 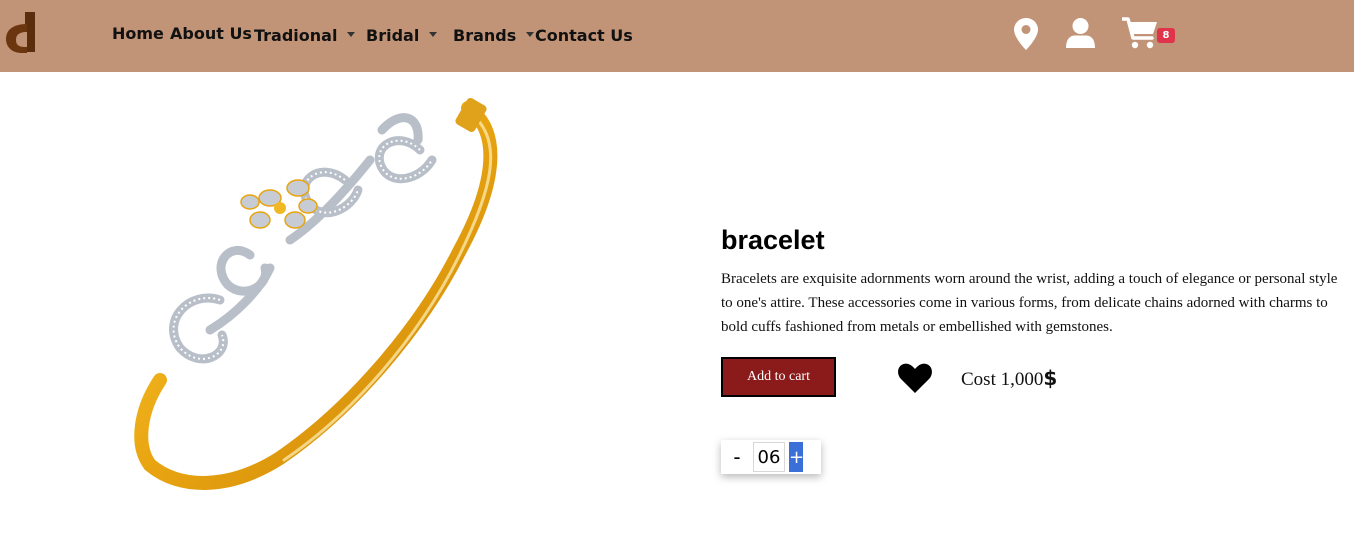 I want to click on currency-symbol: $, so click(x=1050, y=378).